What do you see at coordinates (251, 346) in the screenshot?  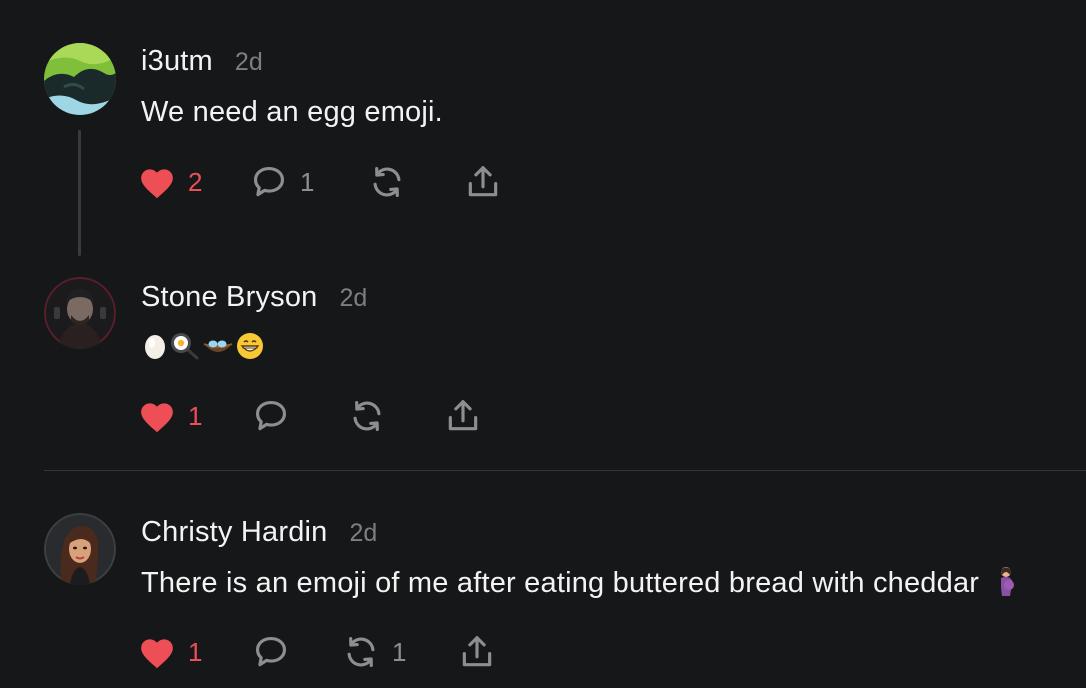 I see `grinning-face-icon` at bounding box center [251, 346].